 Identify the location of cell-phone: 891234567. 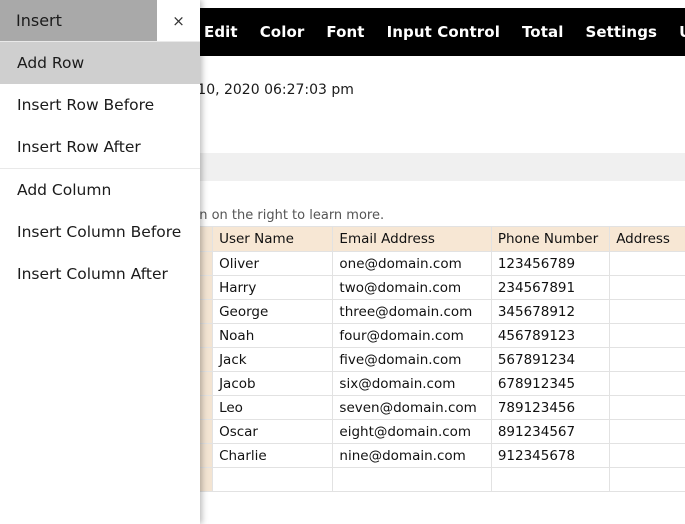
(550, 431).